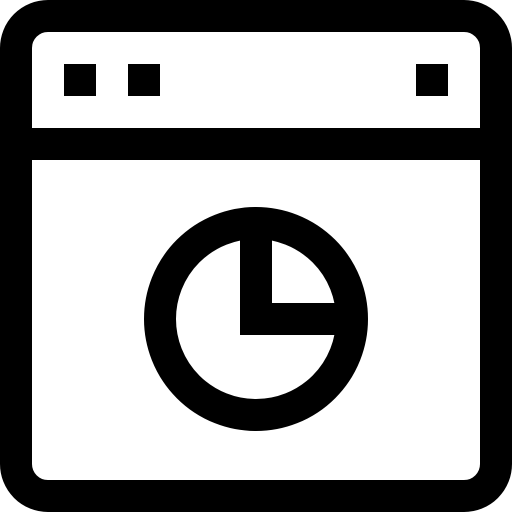  I want to click on window-control-right-icon, so click(432, 80).